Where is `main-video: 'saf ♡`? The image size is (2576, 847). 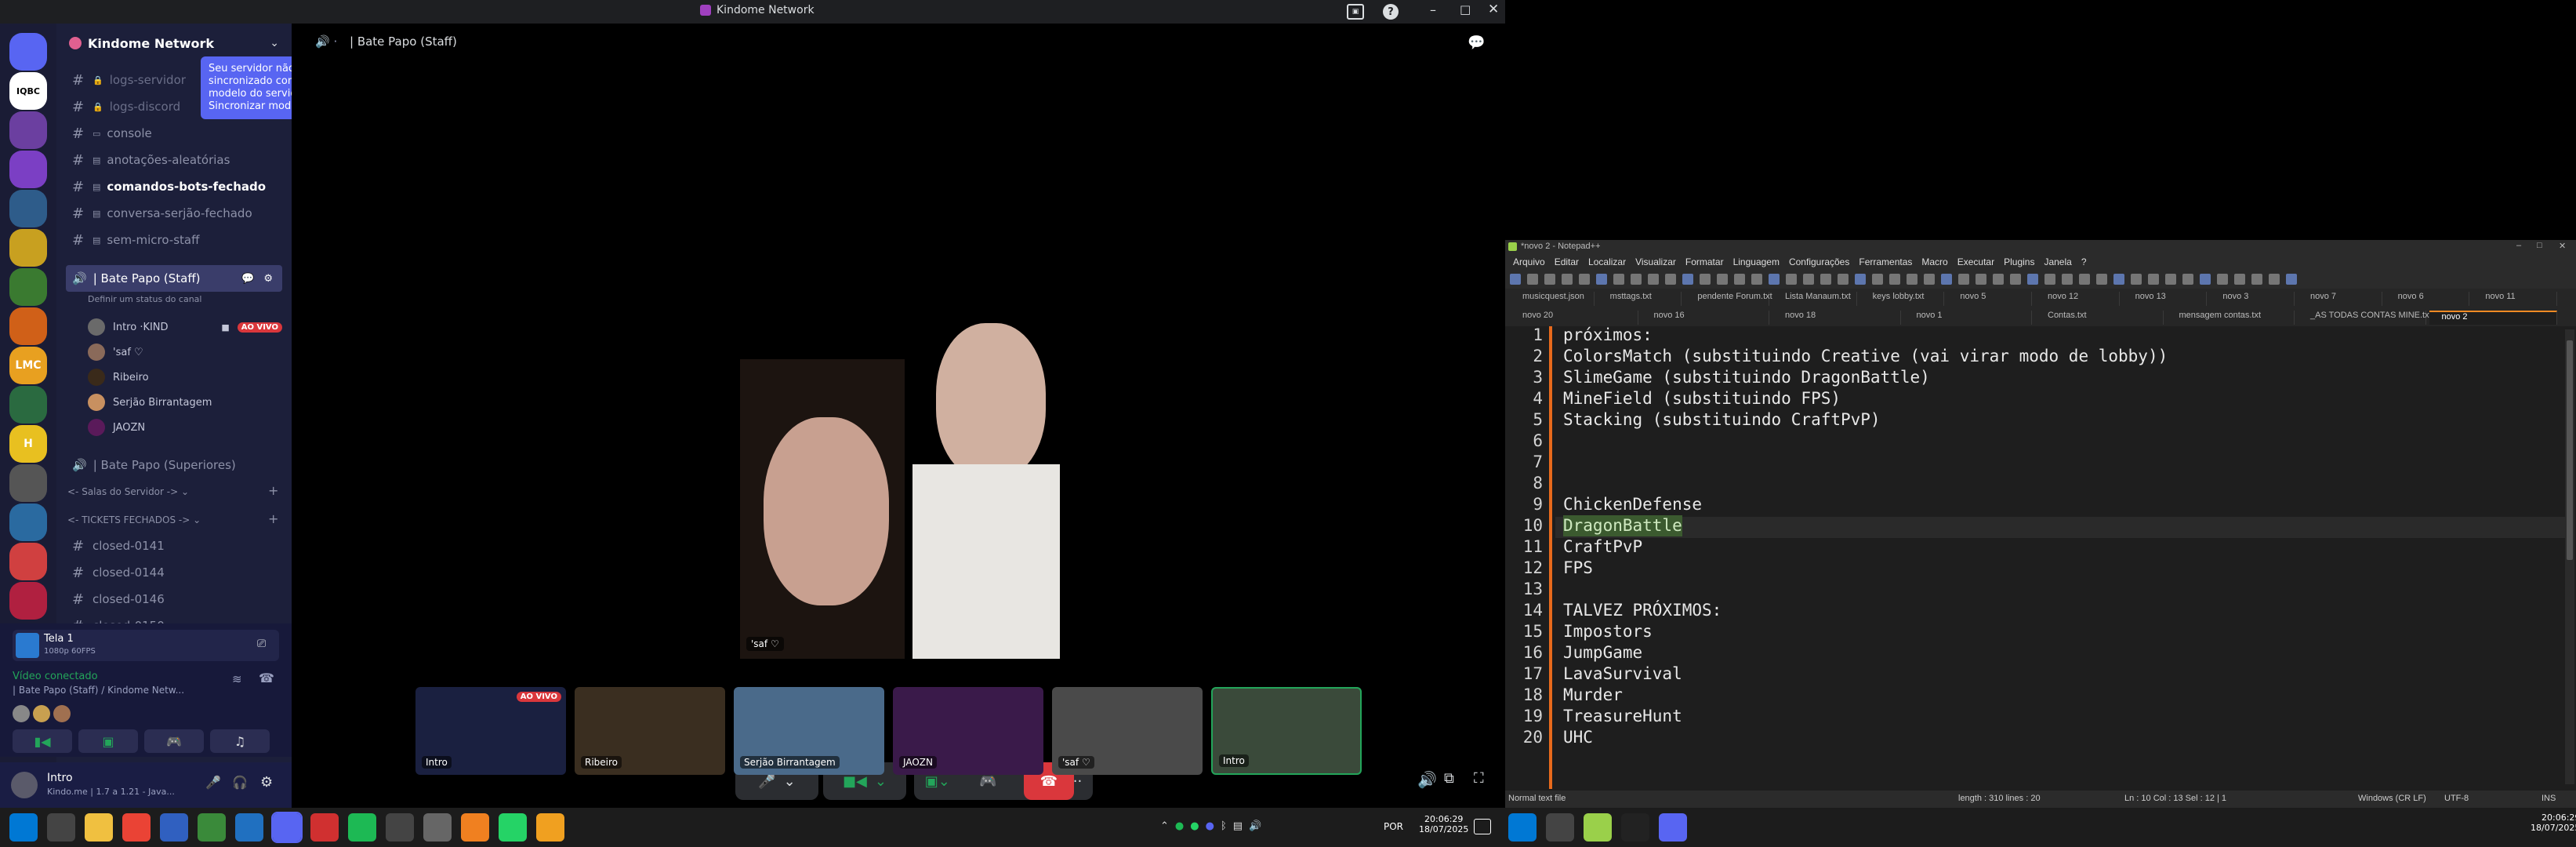
main-video: 'saf ♡ is located at coordinates (900, 483).